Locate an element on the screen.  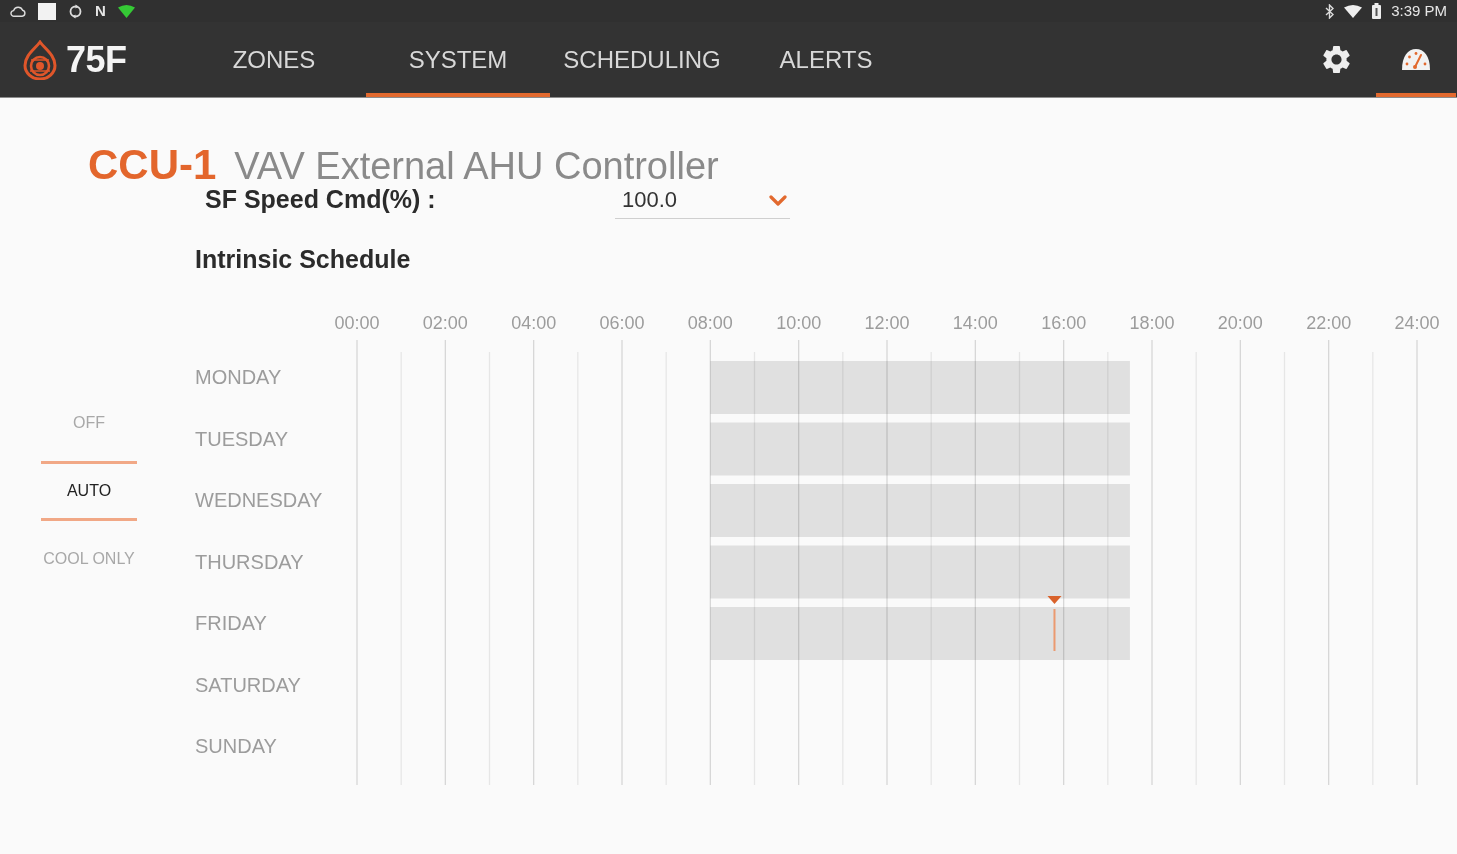
nav-tab: SCHEDULING is located at coordinates (642, 59).